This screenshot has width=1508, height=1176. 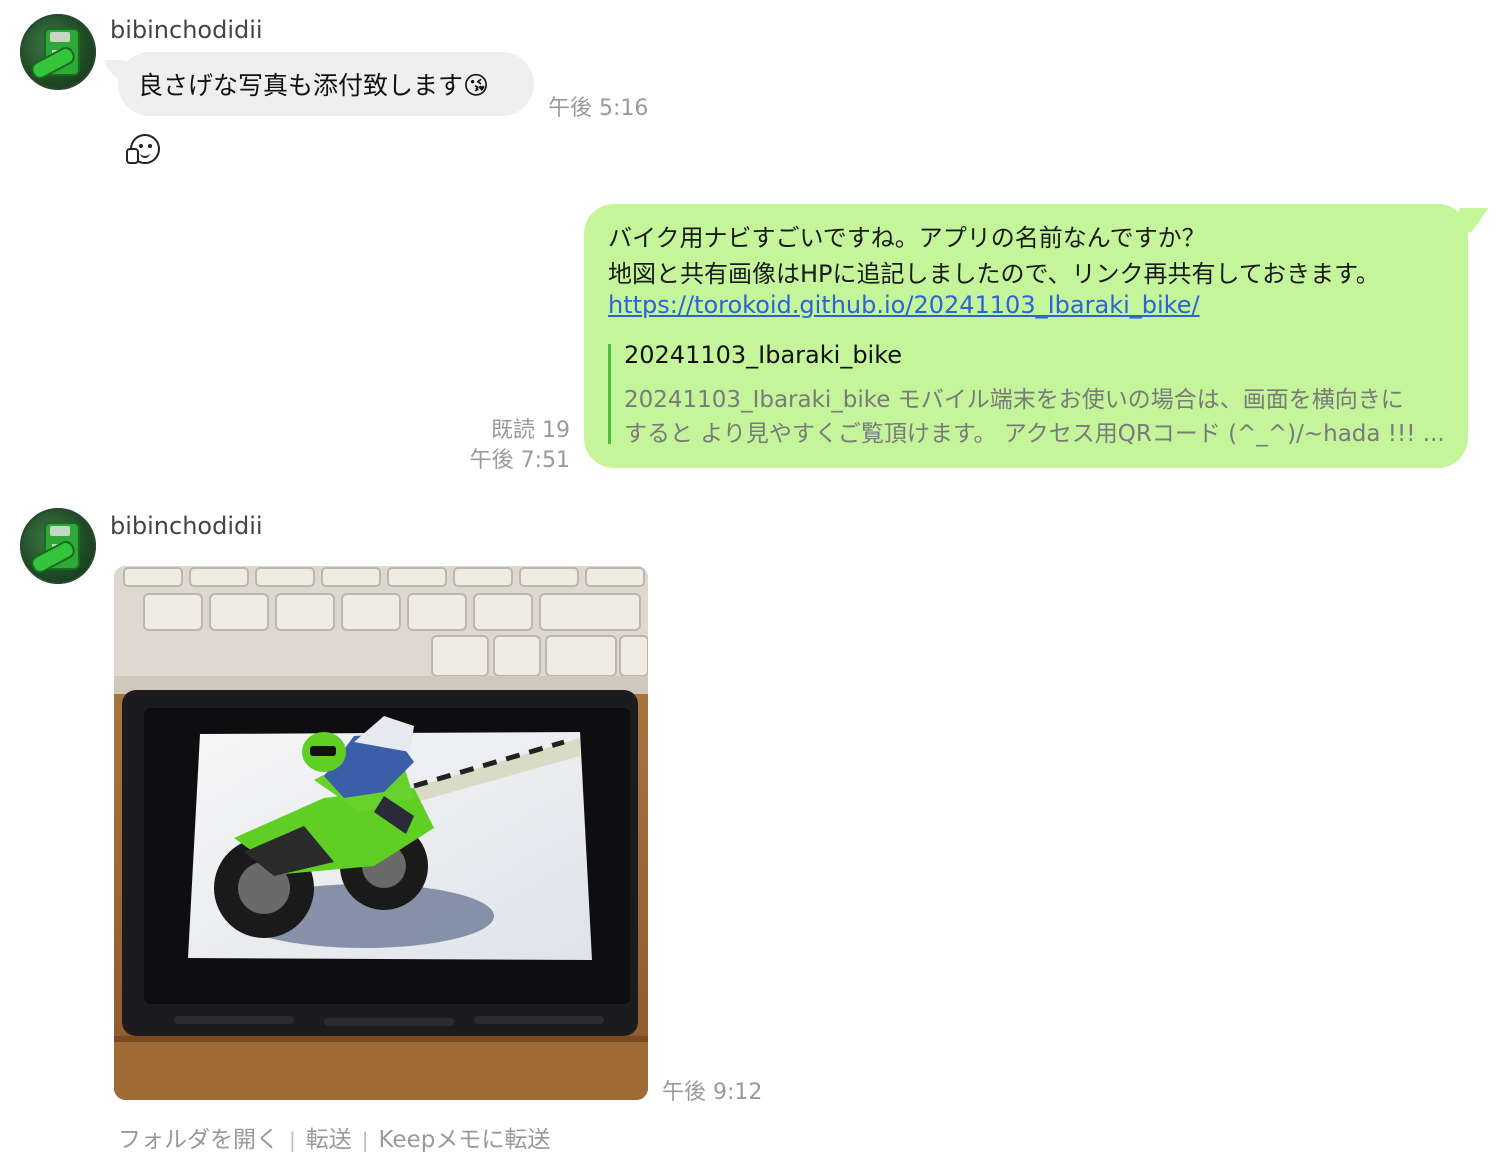 What do you see at coordinates (329, 1140) in the screenshot?
I see `forward-link: 転送` at bounding box center [329, 1140].